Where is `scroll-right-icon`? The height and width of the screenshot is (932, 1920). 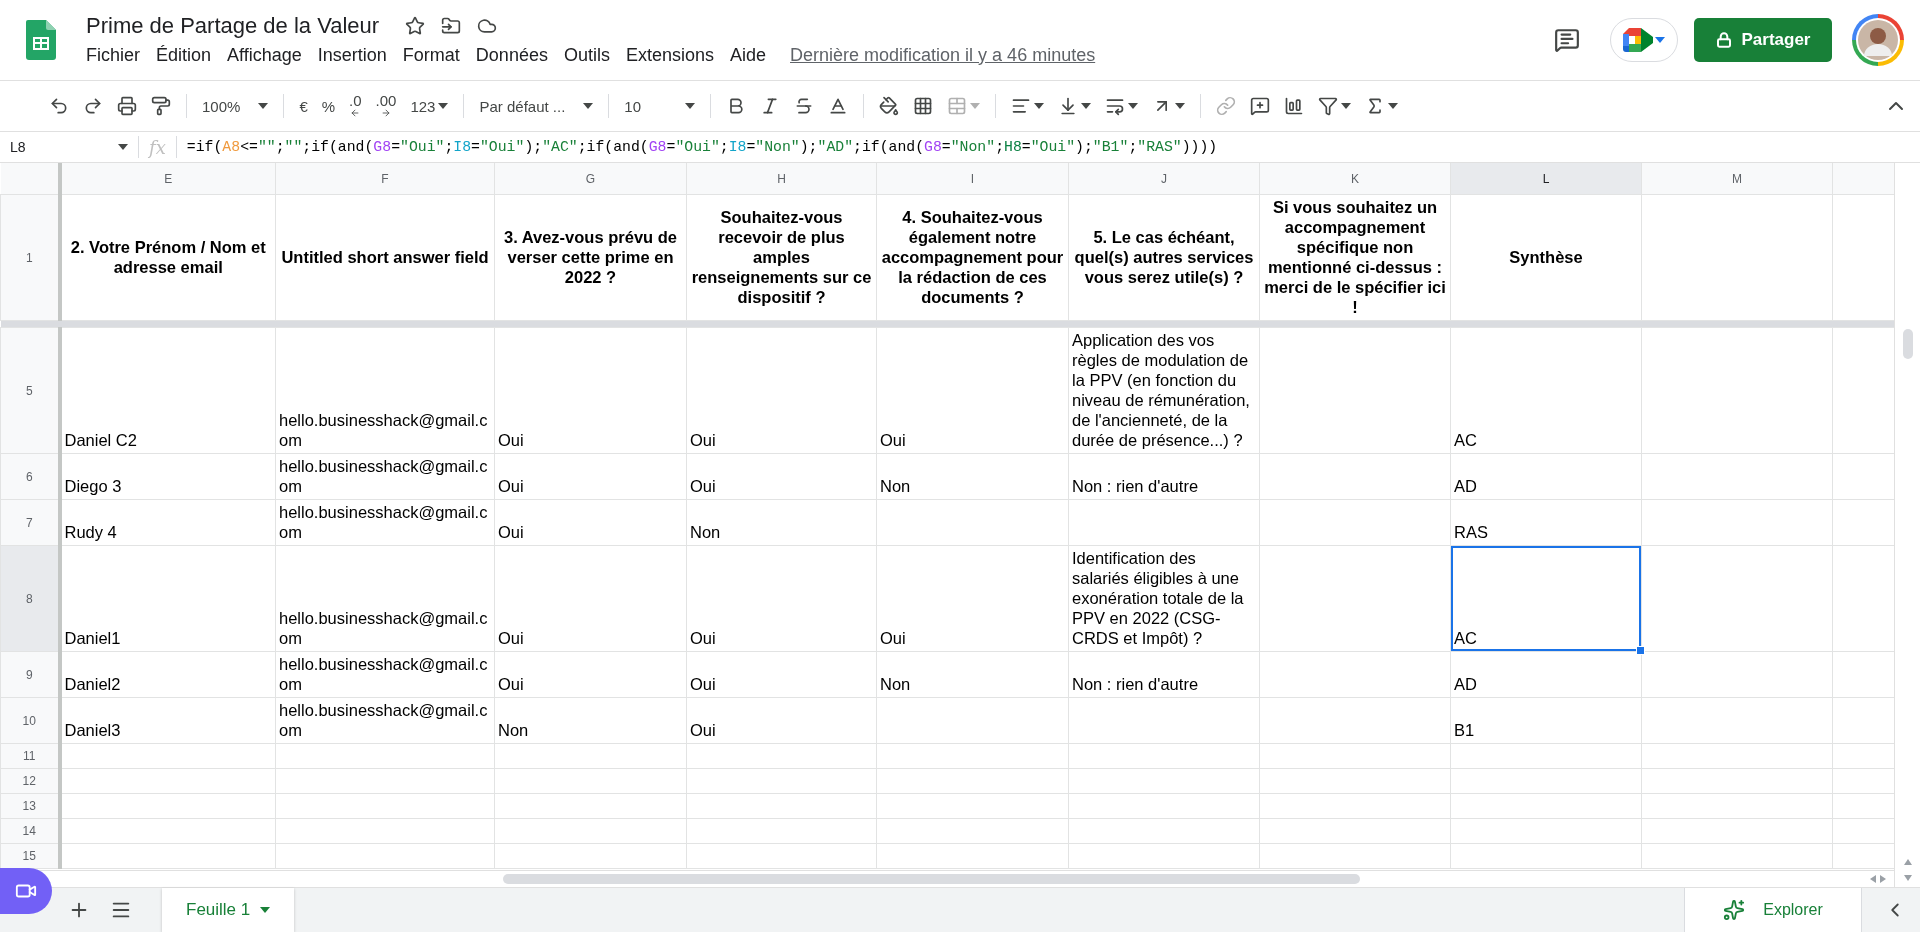
scroll-right-icon is located at coordinates (1883, 879).